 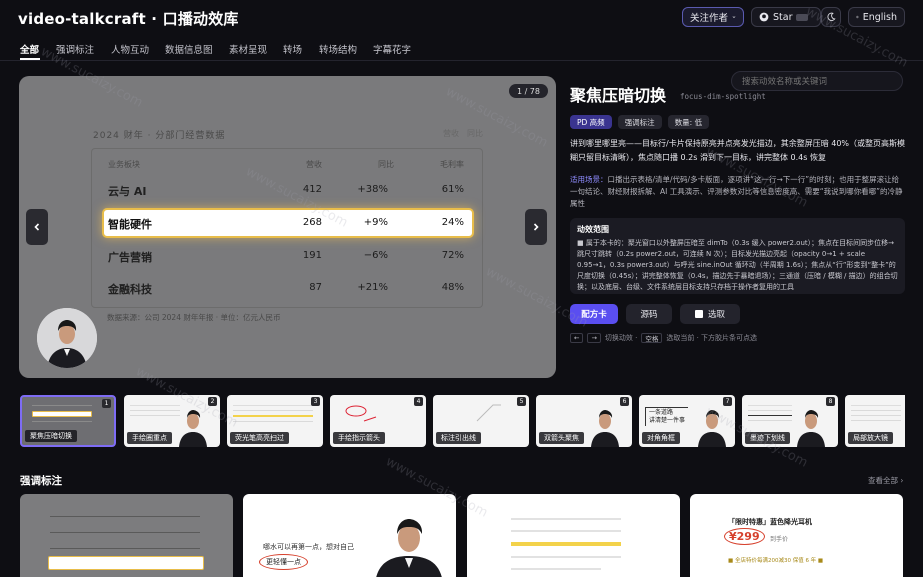 I want to click on tag-frequency: PD 高频, so click(x=591, y=122).